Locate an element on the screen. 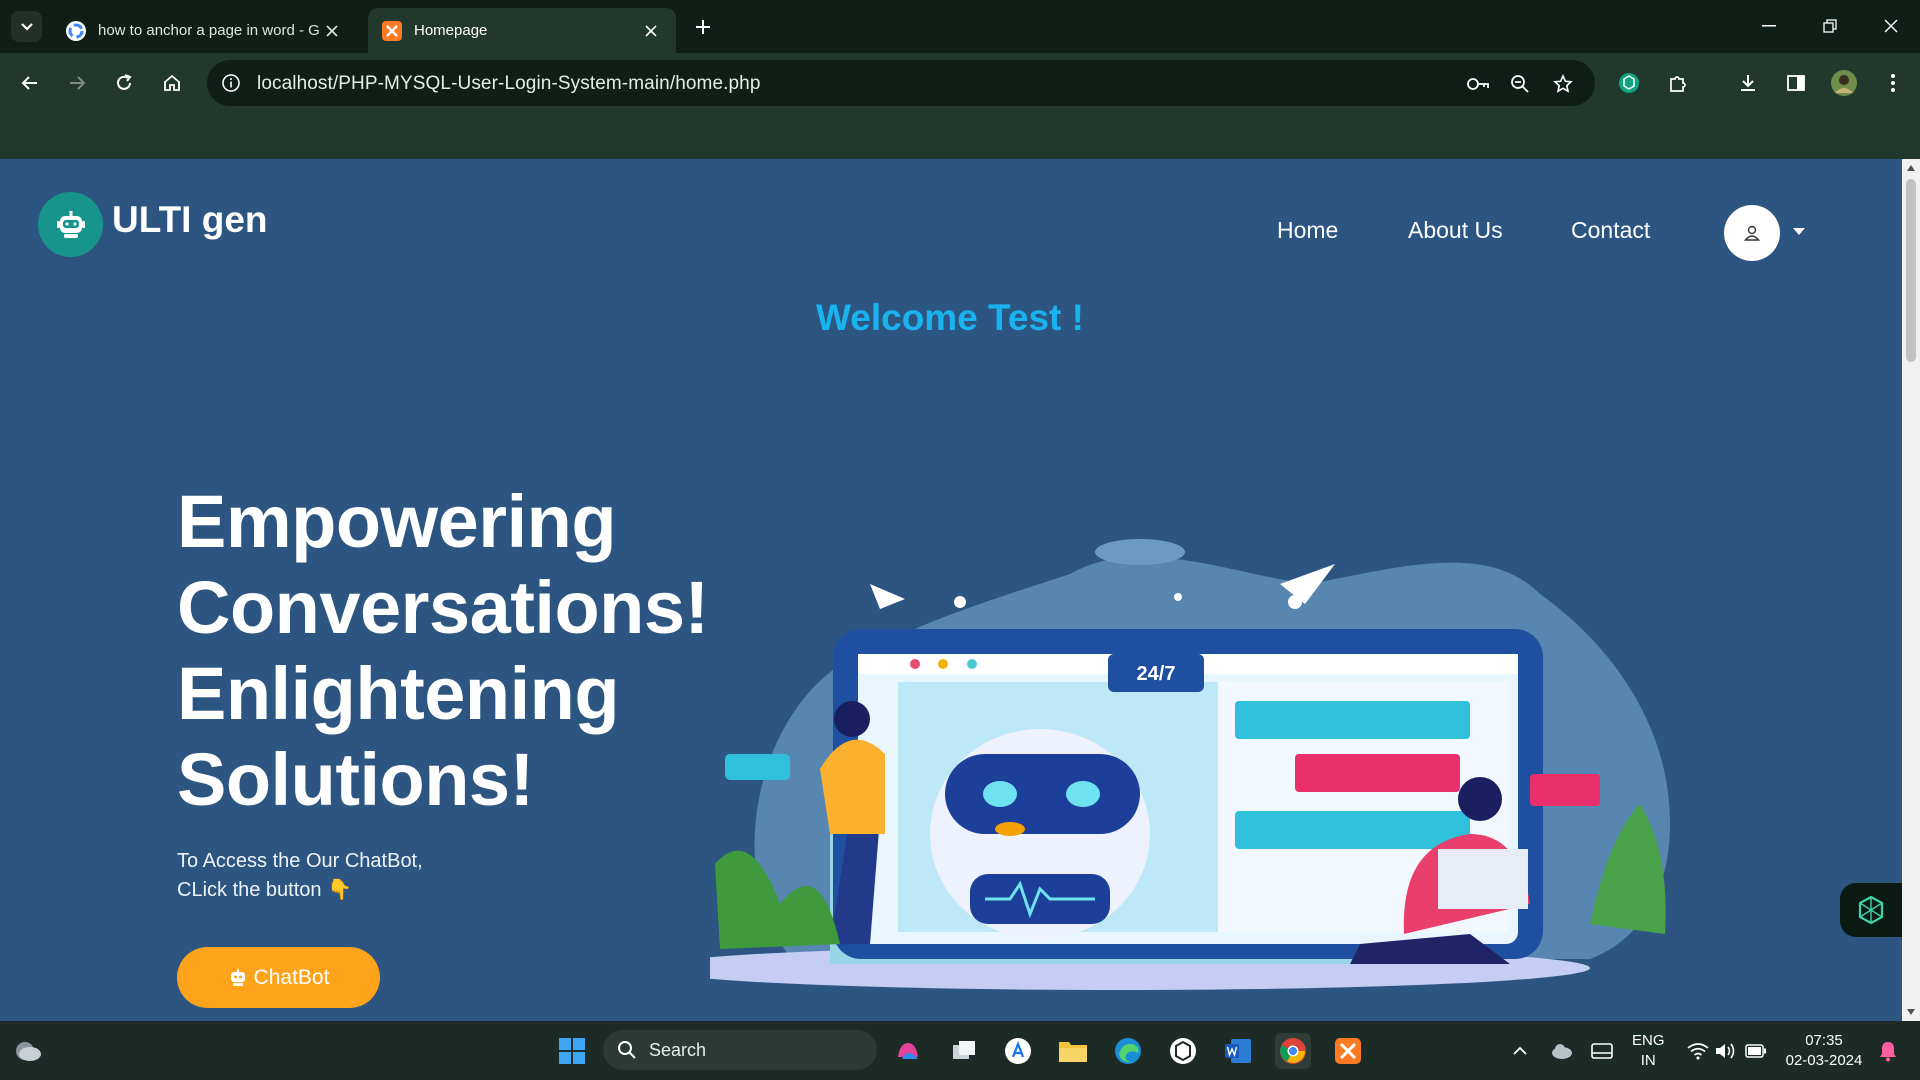 This screenshot has width=1920, height=1080. file-explorer-icon is located at coordinates (1073, 1051).